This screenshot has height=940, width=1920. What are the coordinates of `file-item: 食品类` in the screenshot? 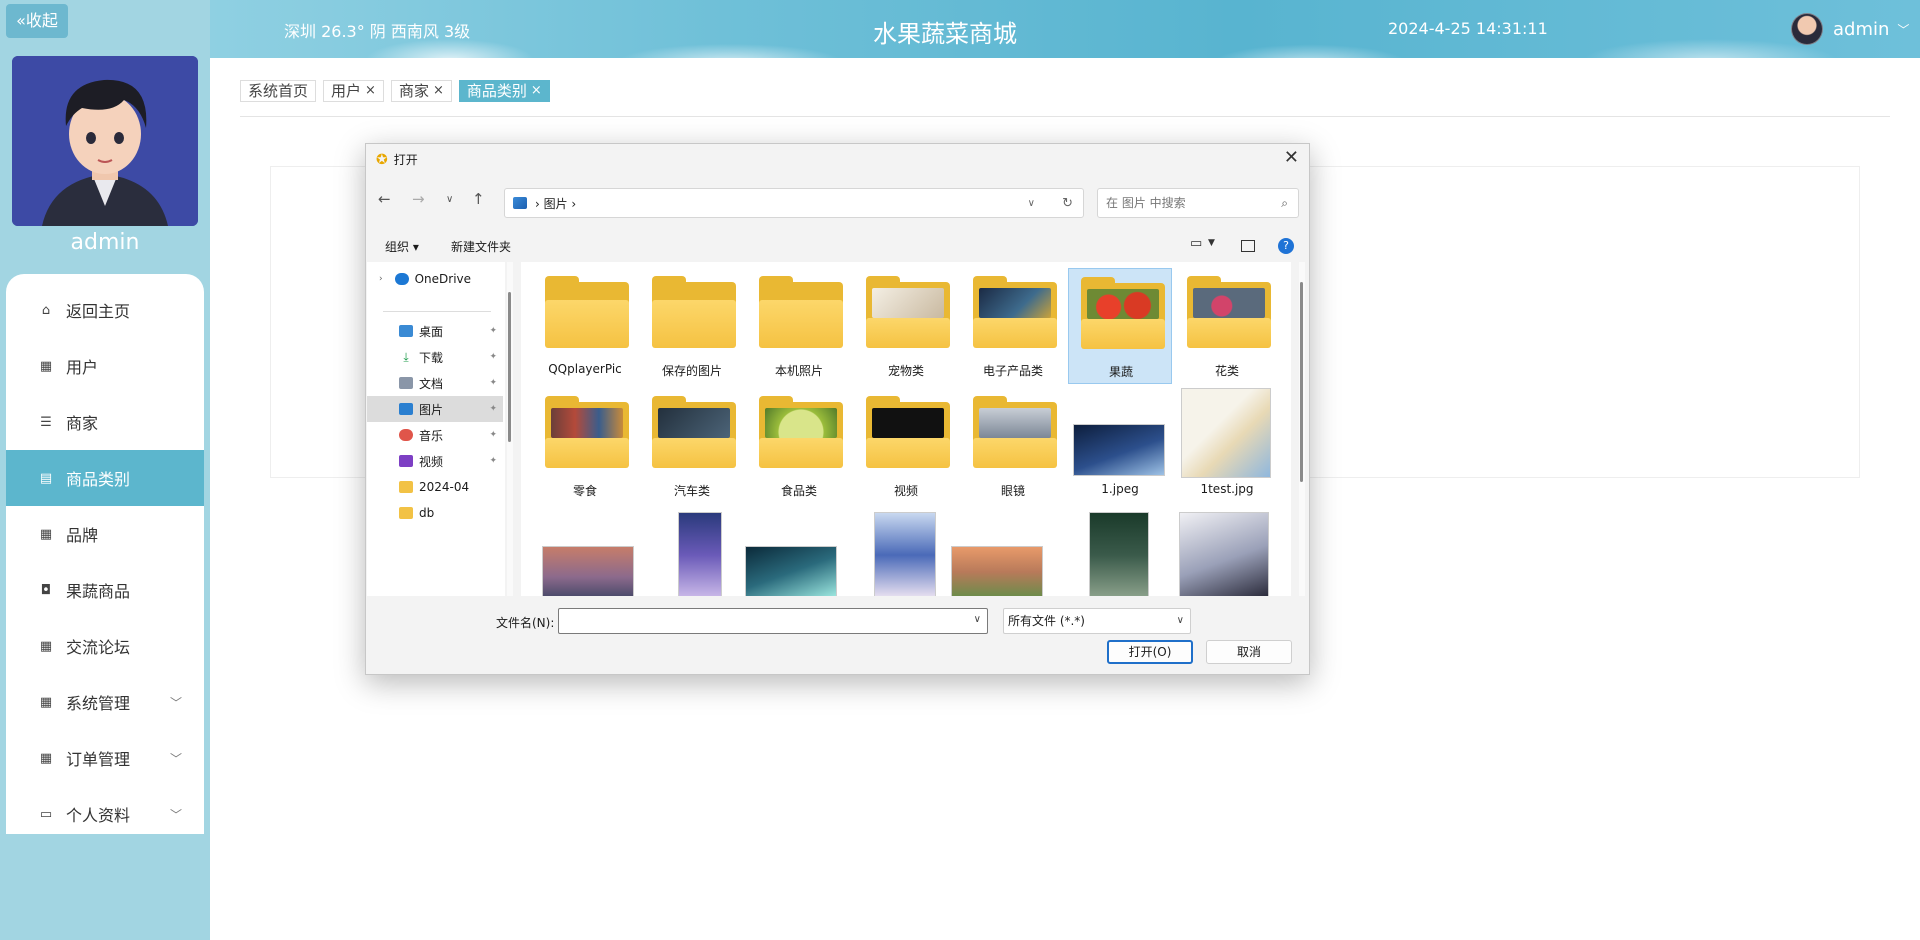 It's located at (799, 446).